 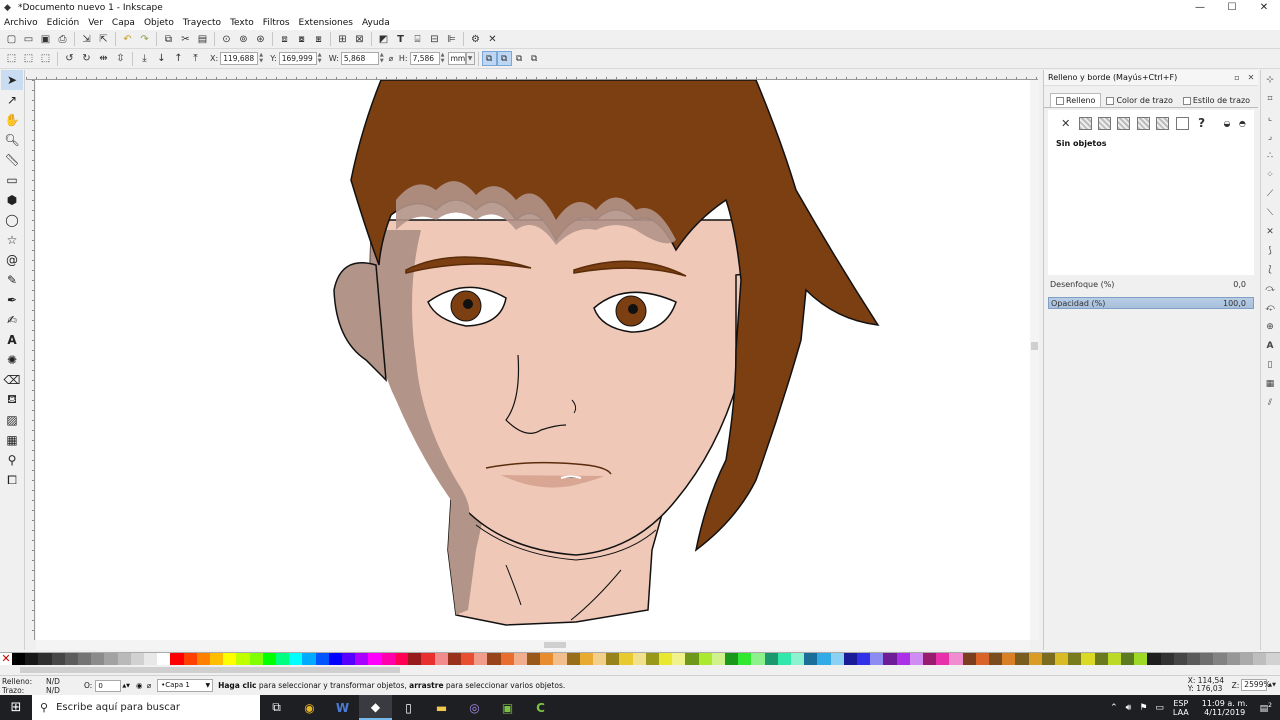 I want to click on export-icon: ⇱, so click(x=103, y=39).